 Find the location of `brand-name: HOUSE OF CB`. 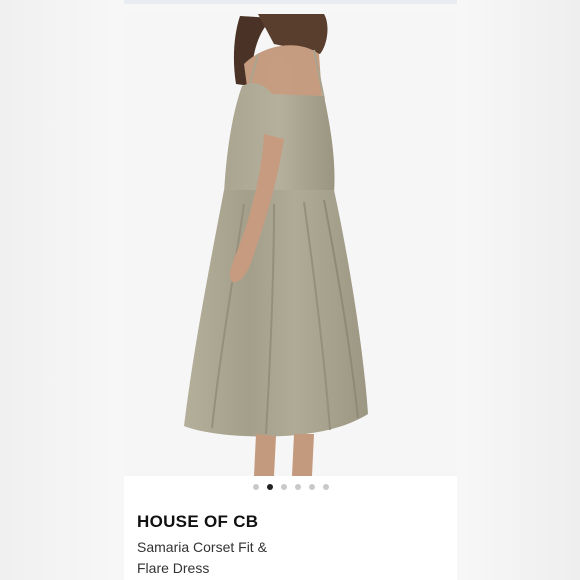

brand-name: HOUSE OF CB is located at coordinates (197, 522).